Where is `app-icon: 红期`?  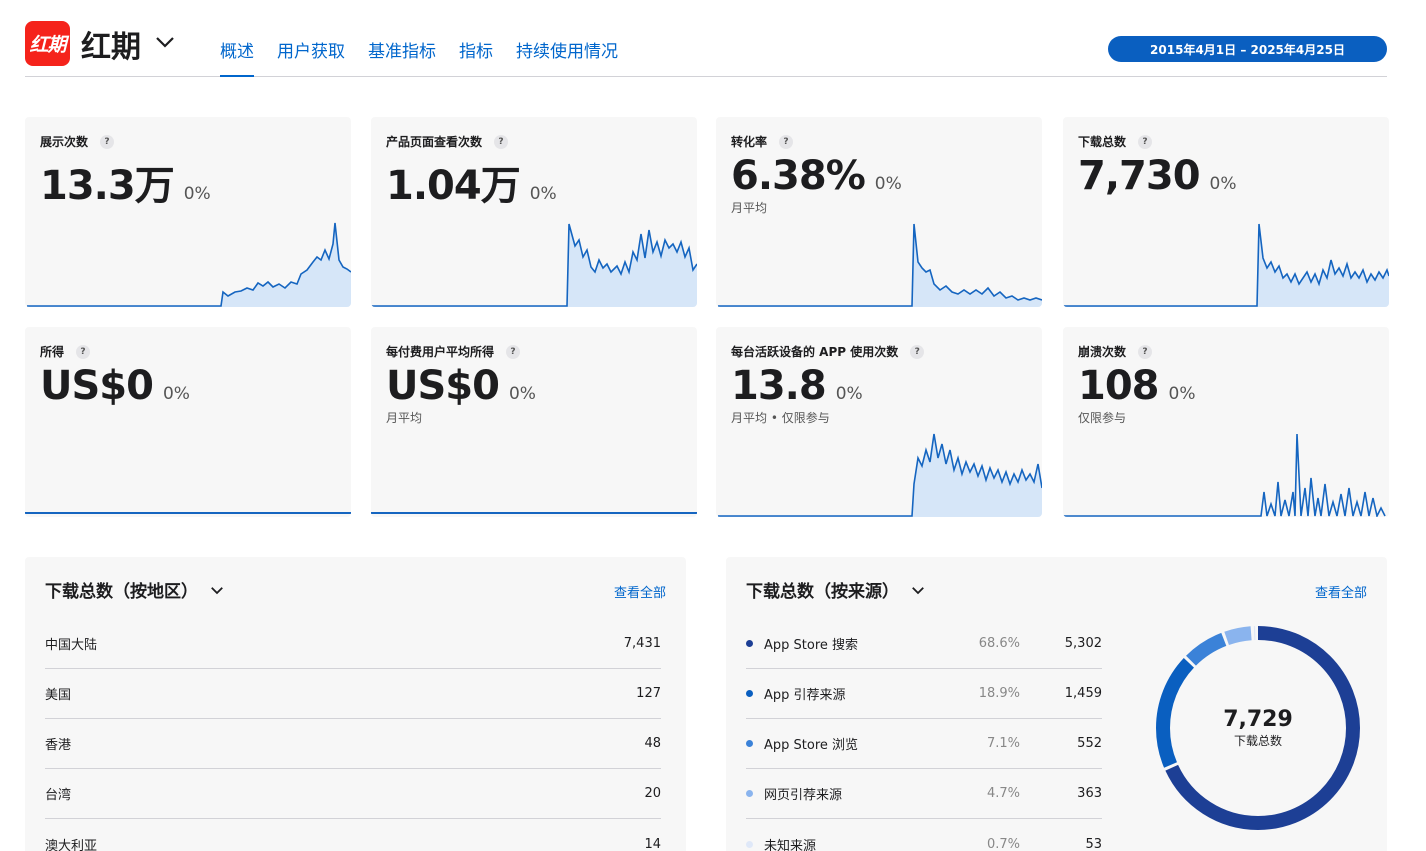 app-icon: 红期 is located at coordinates (47, 43).